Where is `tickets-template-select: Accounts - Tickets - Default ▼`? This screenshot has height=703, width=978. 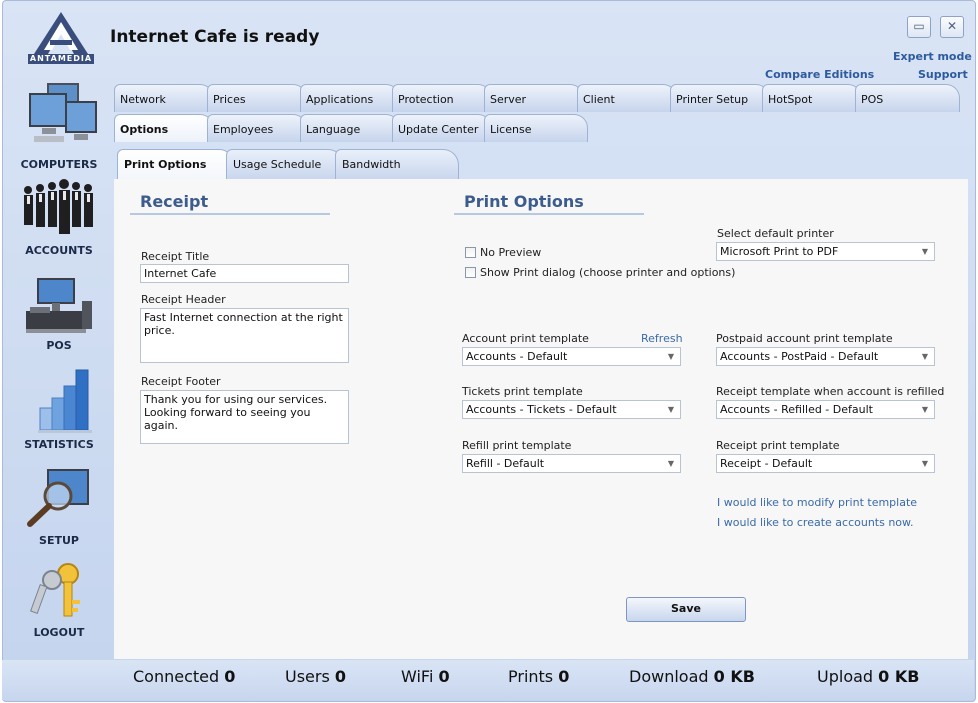
tickets-template-select: Accounts - Tickets - Default ▼ is located at coordinates (571, 409).